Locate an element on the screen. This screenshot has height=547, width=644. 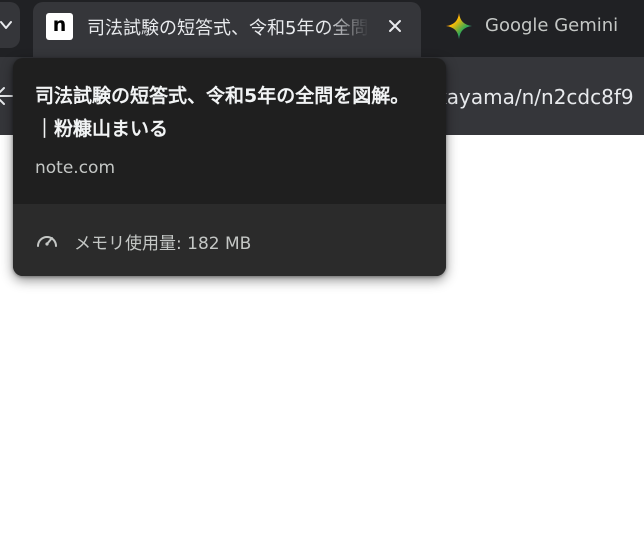
hover-card-title: 司法試験の短答式、令和5年の全問を図解。｜粉糠山まいる is located at coordinates (222, 112).